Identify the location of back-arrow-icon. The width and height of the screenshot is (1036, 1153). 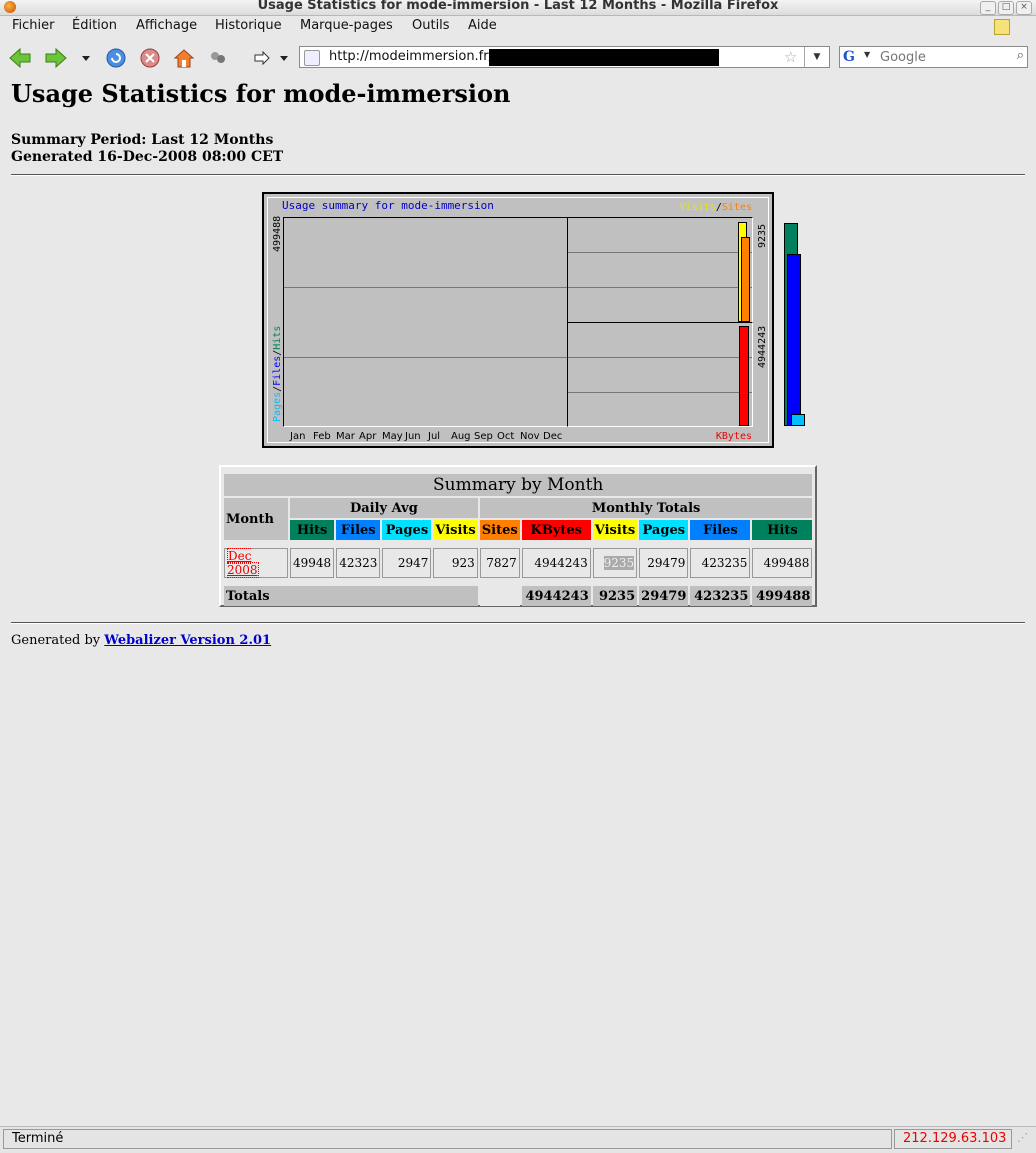
(20, 58).